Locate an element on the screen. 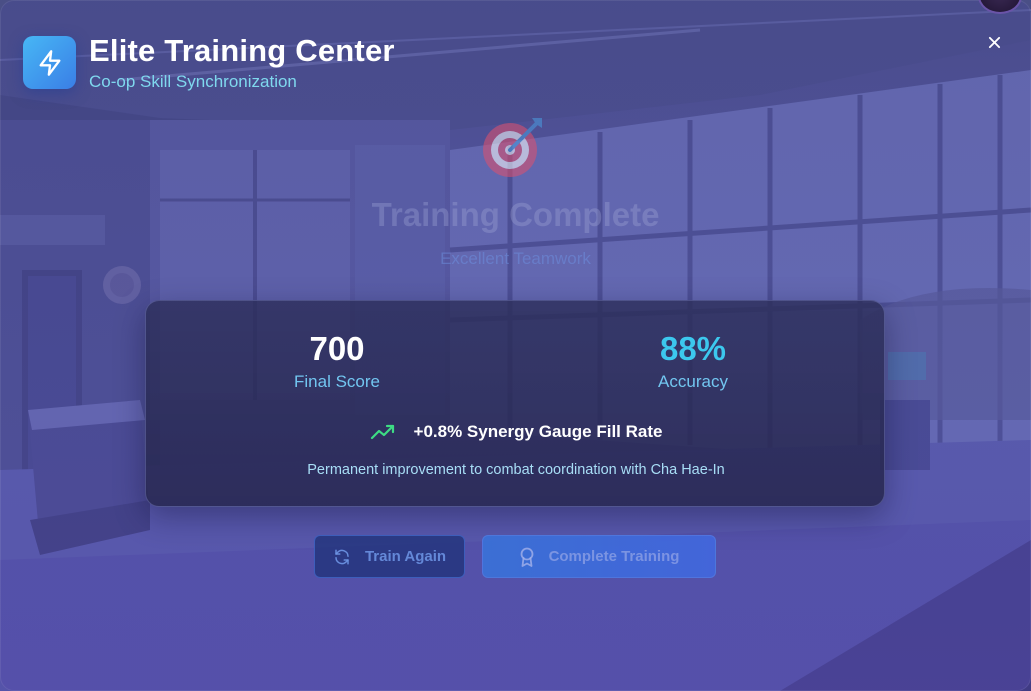  complete-training-label: Complete Training is located at coordinates (614, 556).